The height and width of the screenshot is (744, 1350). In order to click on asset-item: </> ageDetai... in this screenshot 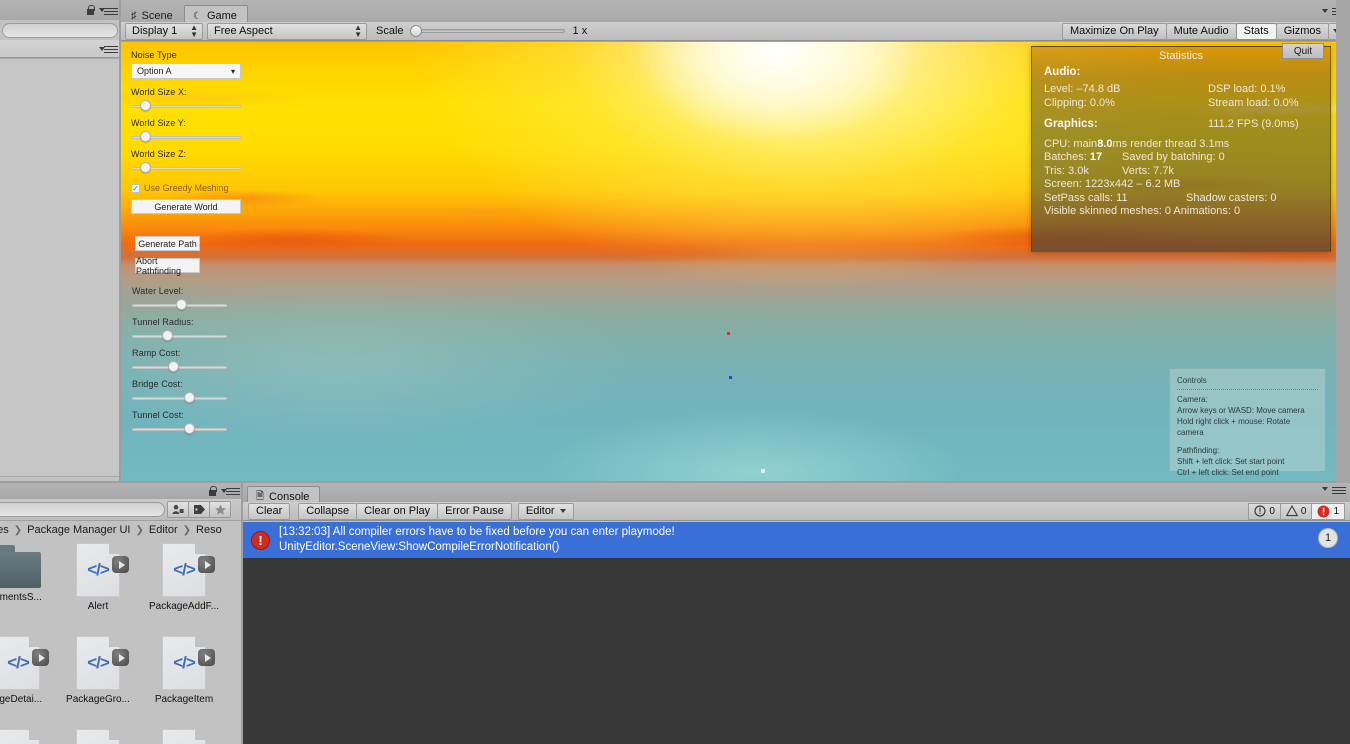, I will do `click(27, 670)`.